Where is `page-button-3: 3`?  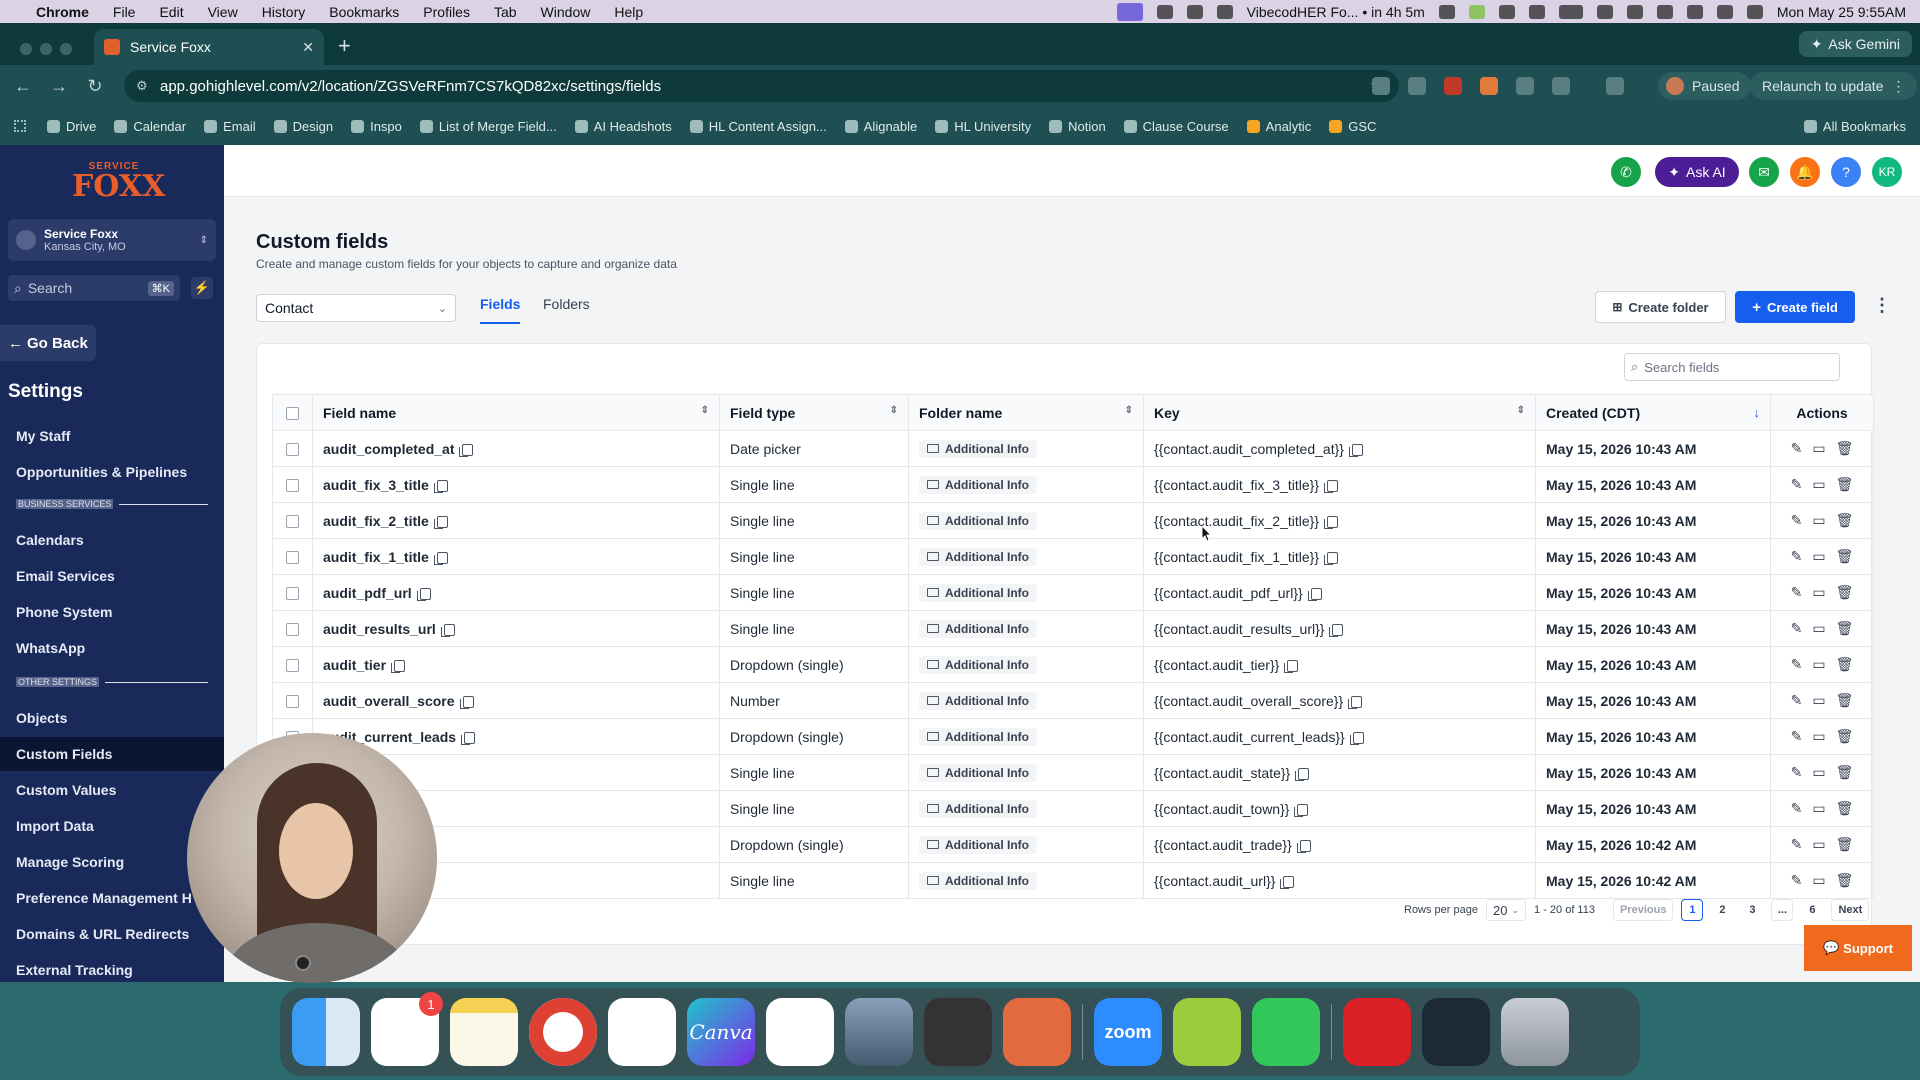 page-button-3: 3 is located at coordinates (1752, 910).